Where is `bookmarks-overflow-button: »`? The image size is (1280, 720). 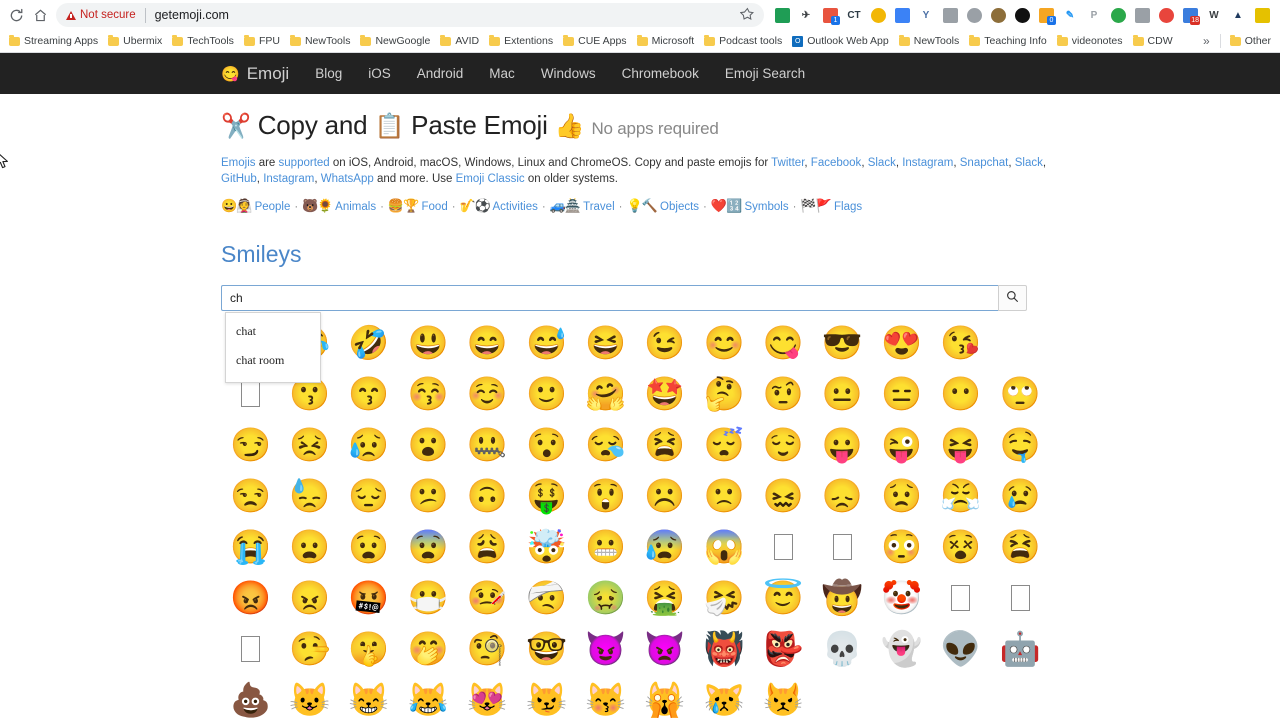
bookmarks-overflow-button: » is located at coordinates (1206, 41).